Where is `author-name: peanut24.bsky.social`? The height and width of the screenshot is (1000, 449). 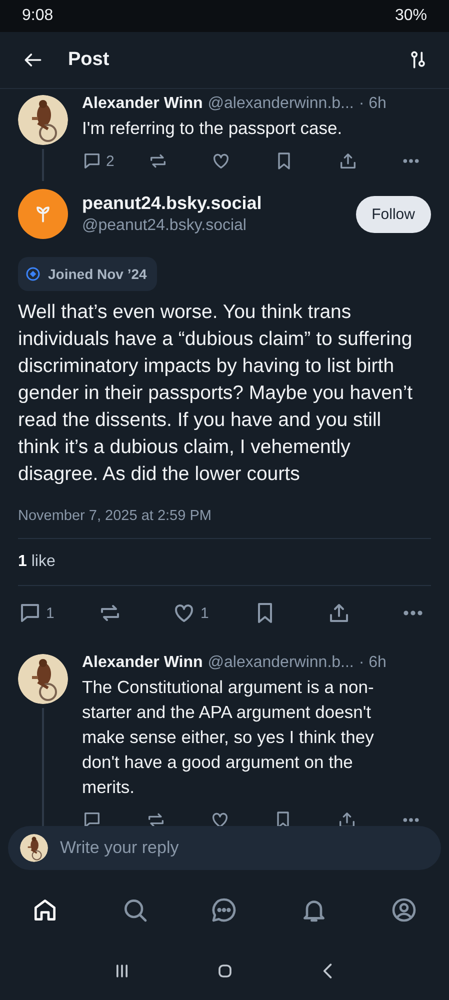
author-name: peanut24.bsky.social is located at coordinates (172, 203).